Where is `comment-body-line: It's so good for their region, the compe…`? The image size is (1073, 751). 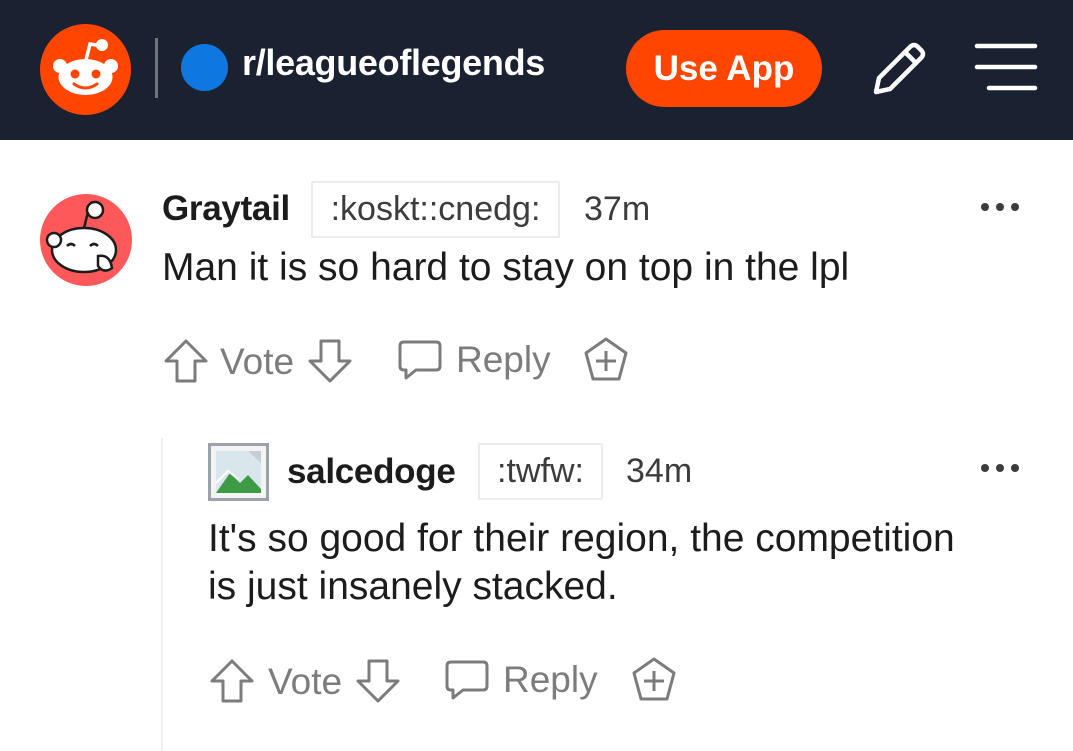
comment-body-line: It's so good for their region, the compe… is located at coordinates (581, 538).